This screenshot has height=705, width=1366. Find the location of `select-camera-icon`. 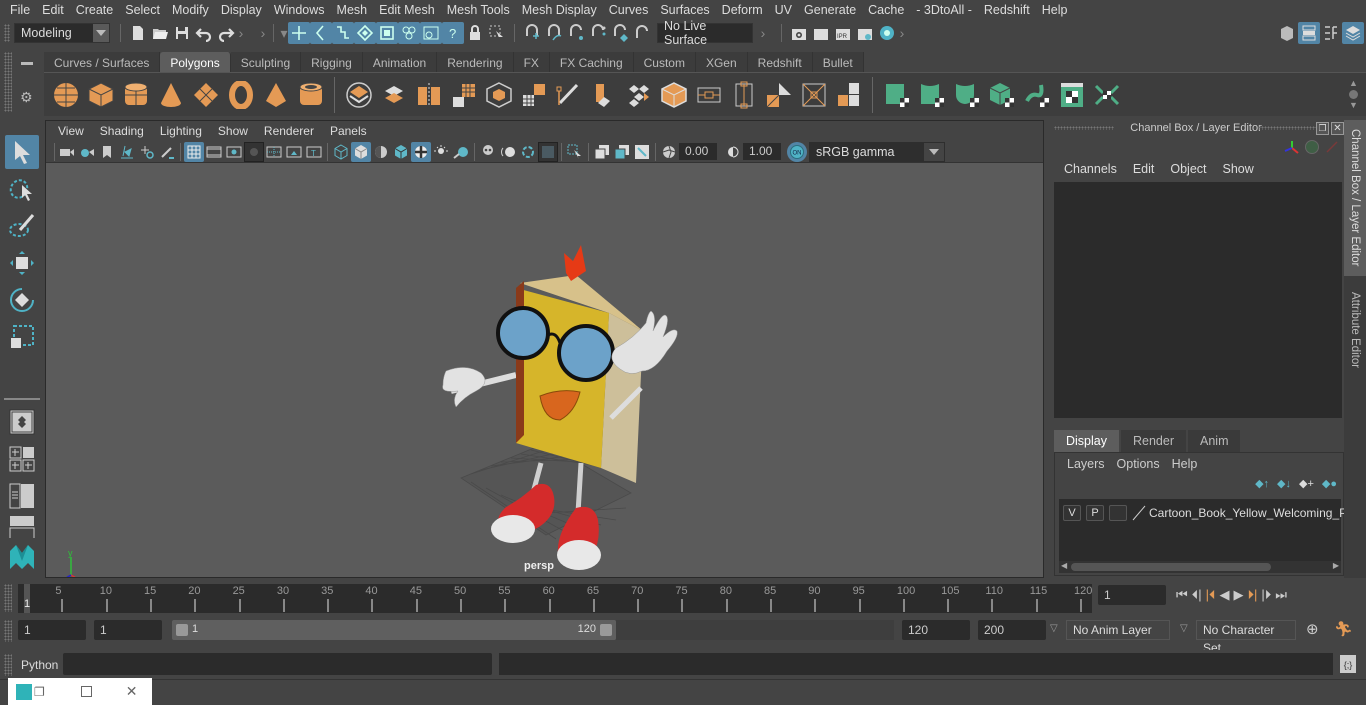

select-camera-icon is located at coordinates (67, 152).